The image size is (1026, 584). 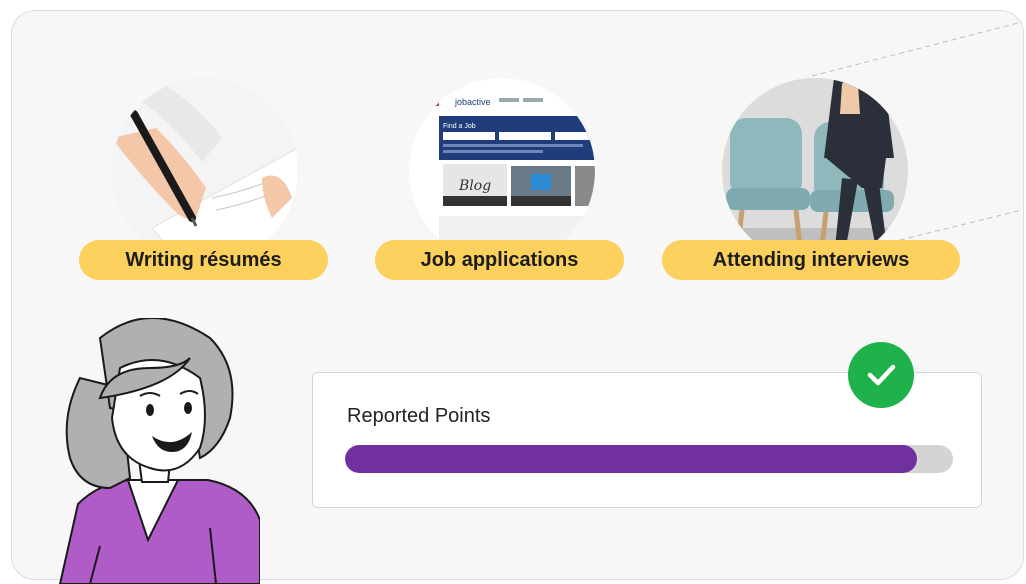 I want to click on activity-label: Writing résumés, so click(x=203, y=259).